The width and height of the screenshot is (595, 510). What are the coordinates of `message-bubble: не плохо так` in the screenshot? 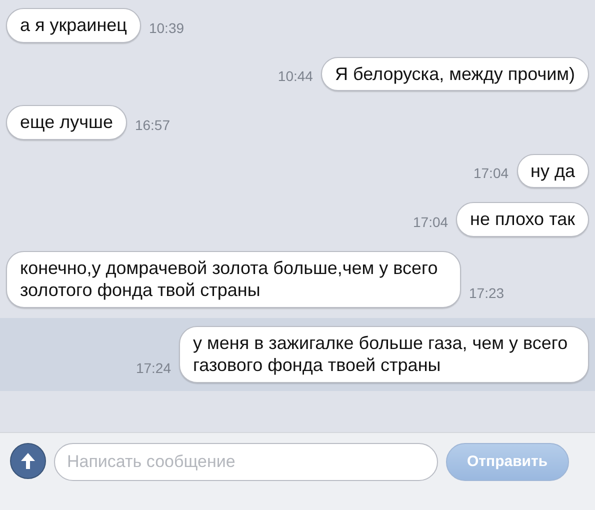 It's located at (522, 219).